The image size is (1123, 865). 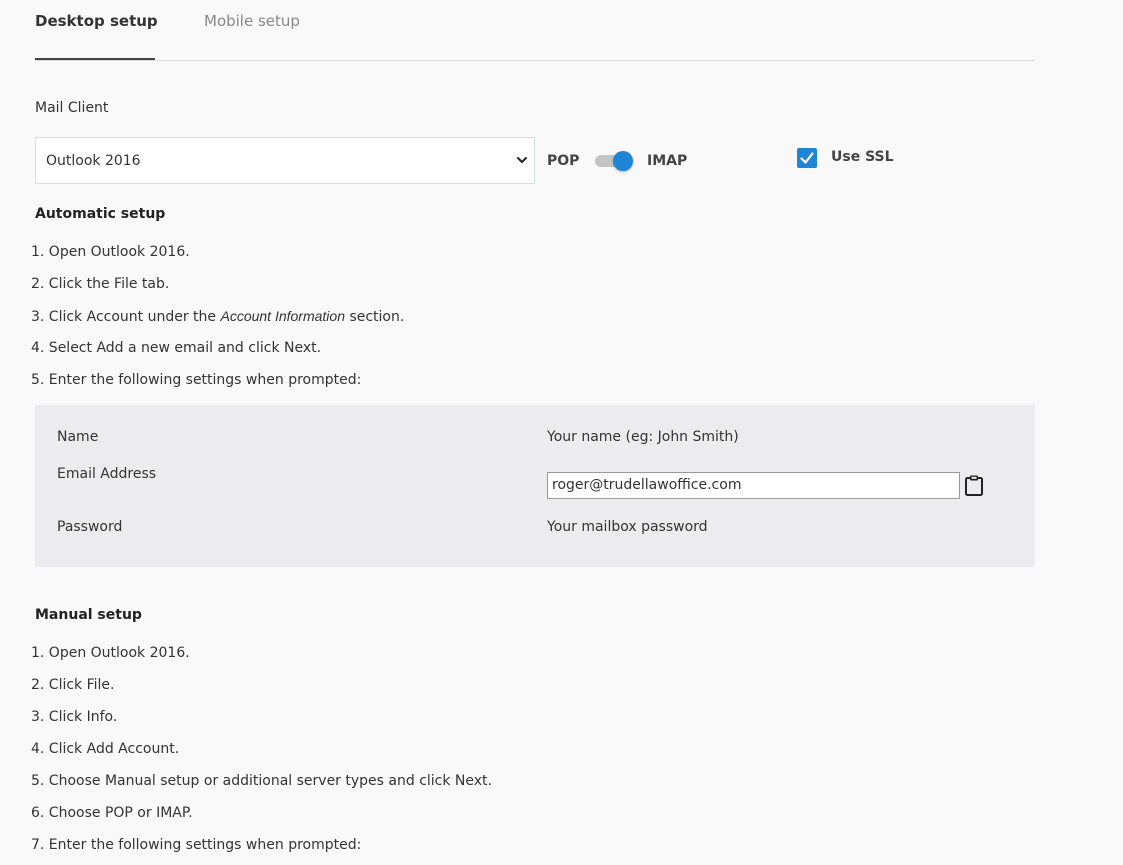 What do you see at coordinates (753, 485) in the screenshot?
I see `email-address-field: roger@trudellawoffice.com` at bounding box center [753, 485].